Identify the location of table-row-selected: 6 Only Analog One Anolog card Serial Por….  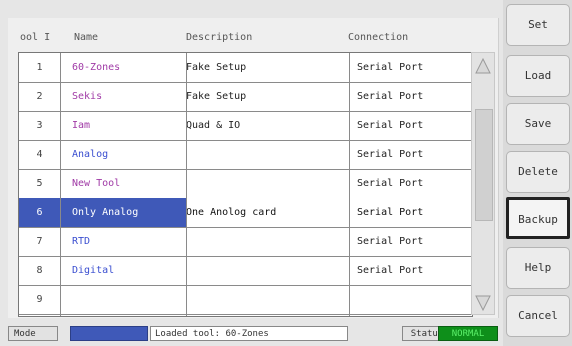
(245, 213).